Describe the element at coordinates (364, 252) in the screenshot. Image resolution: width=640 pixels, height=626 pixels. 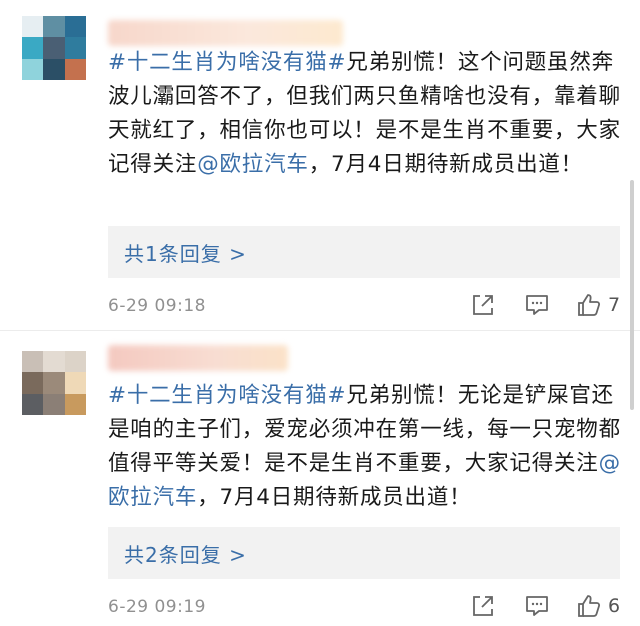
I see `replies-box: 共1条回复 >` at that location.